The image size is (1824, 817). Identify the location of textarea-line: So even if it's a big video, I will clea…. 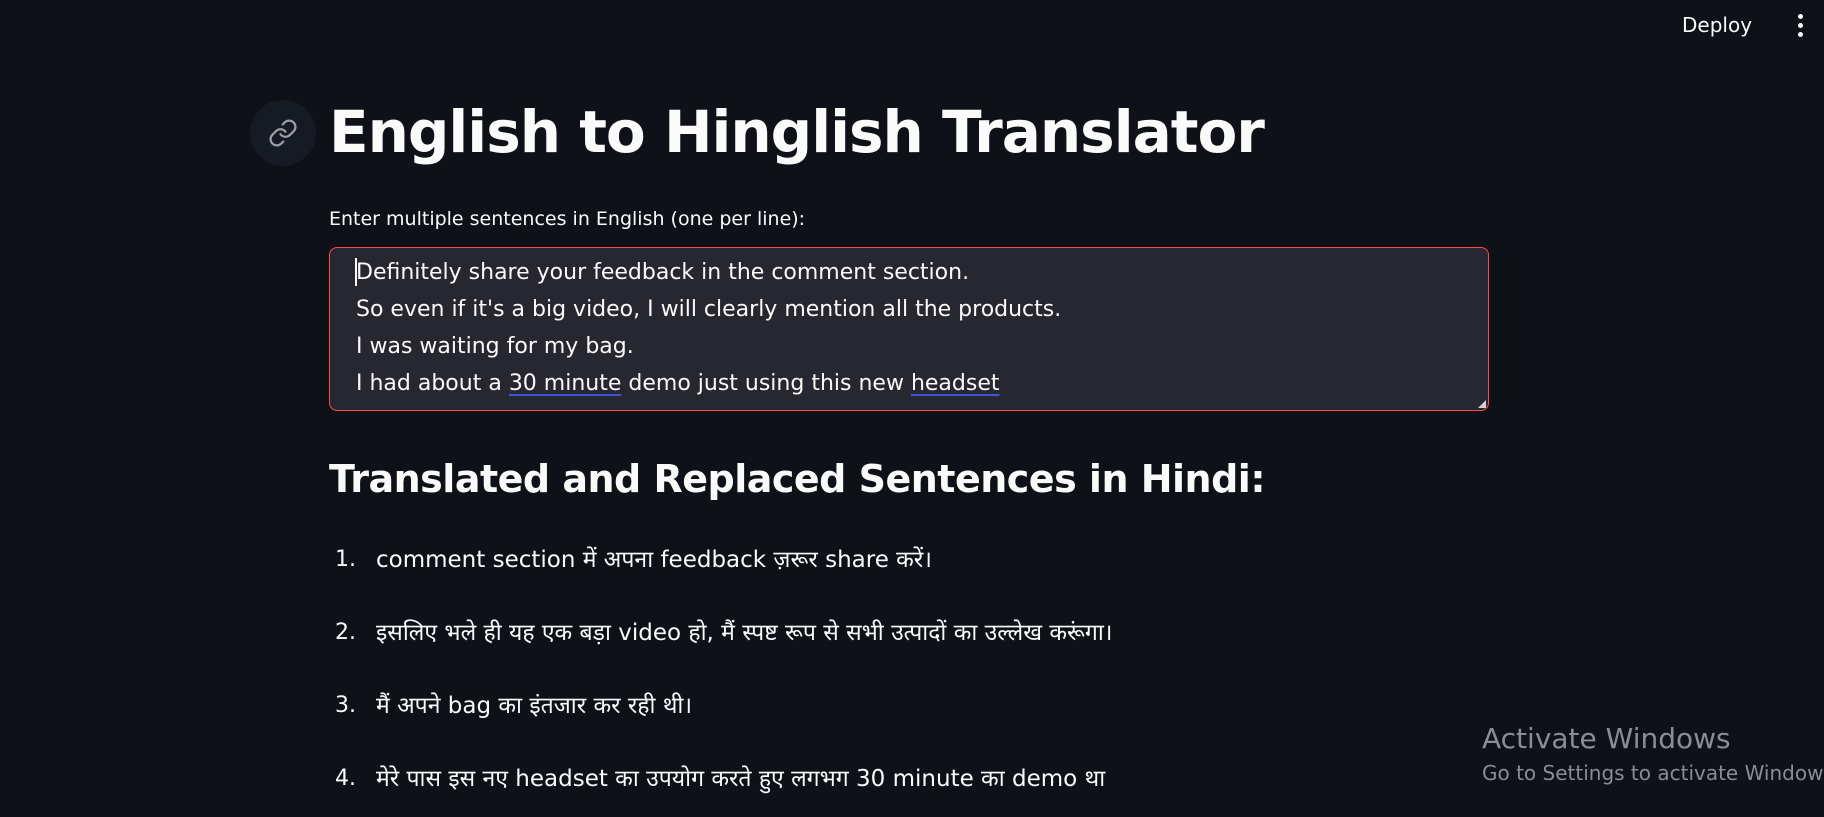
(709, 309).